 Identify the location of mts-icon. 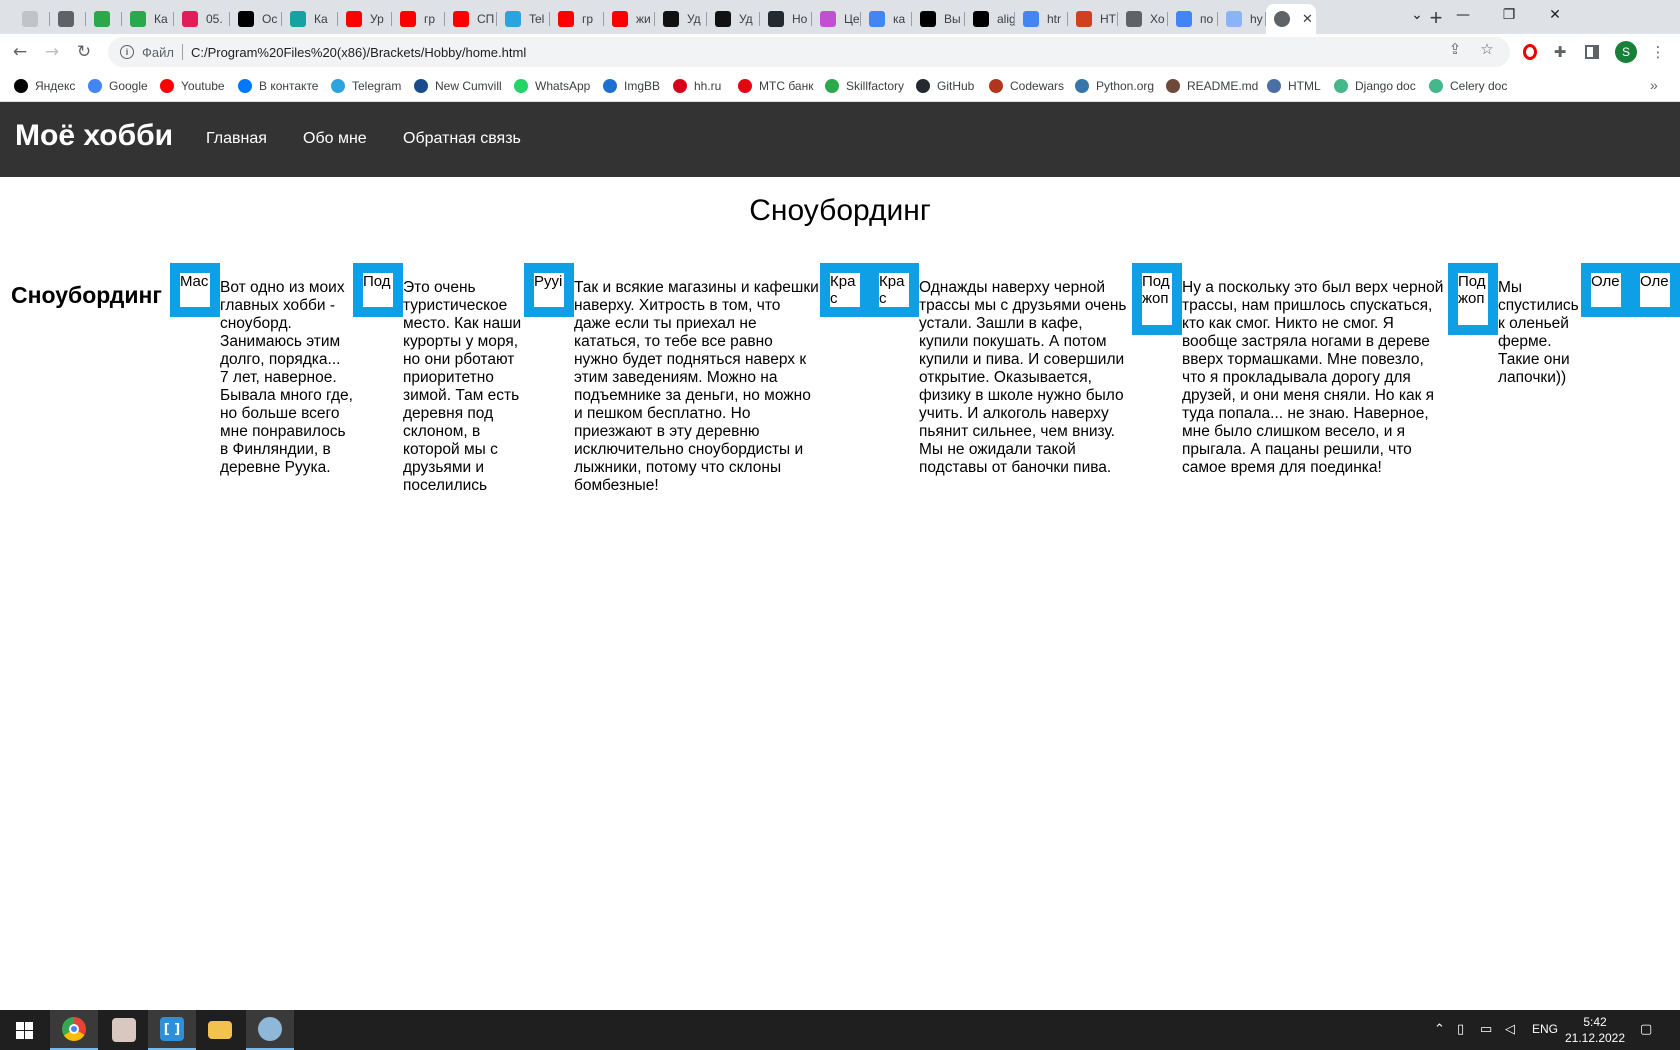
(745, 86).